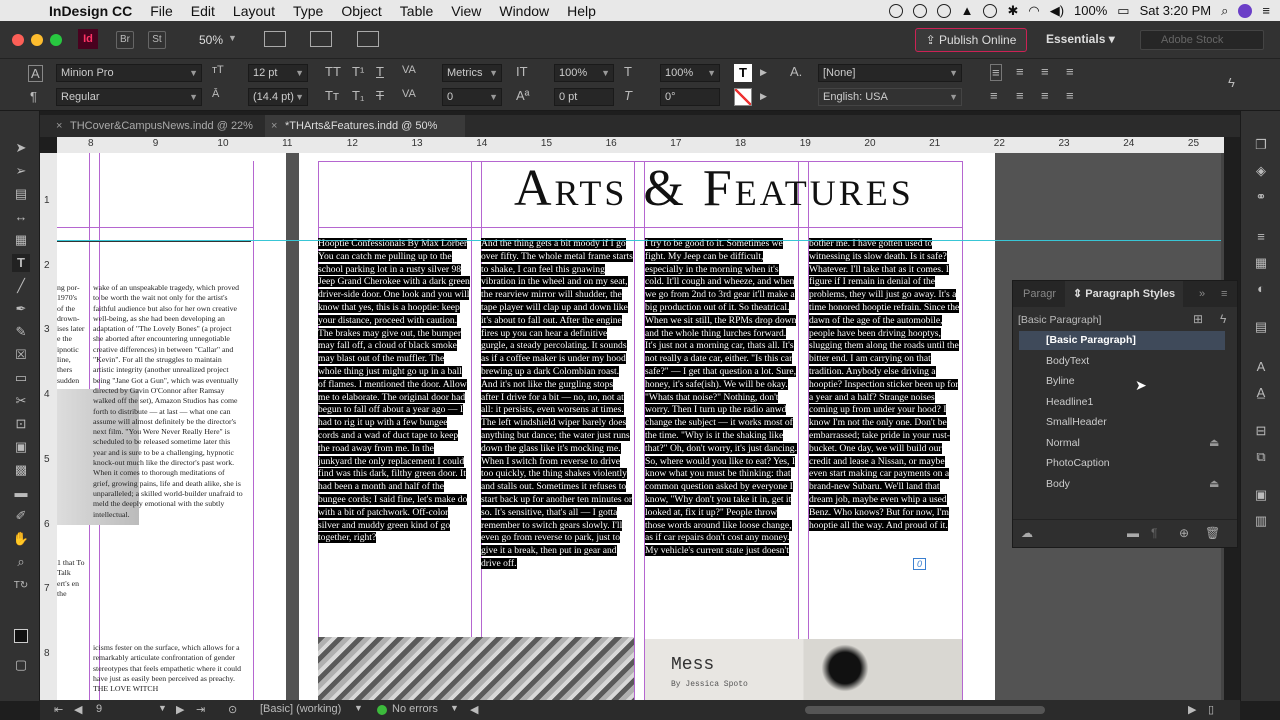  I want to click on next-page-icon: ▶, so click(180, 709).